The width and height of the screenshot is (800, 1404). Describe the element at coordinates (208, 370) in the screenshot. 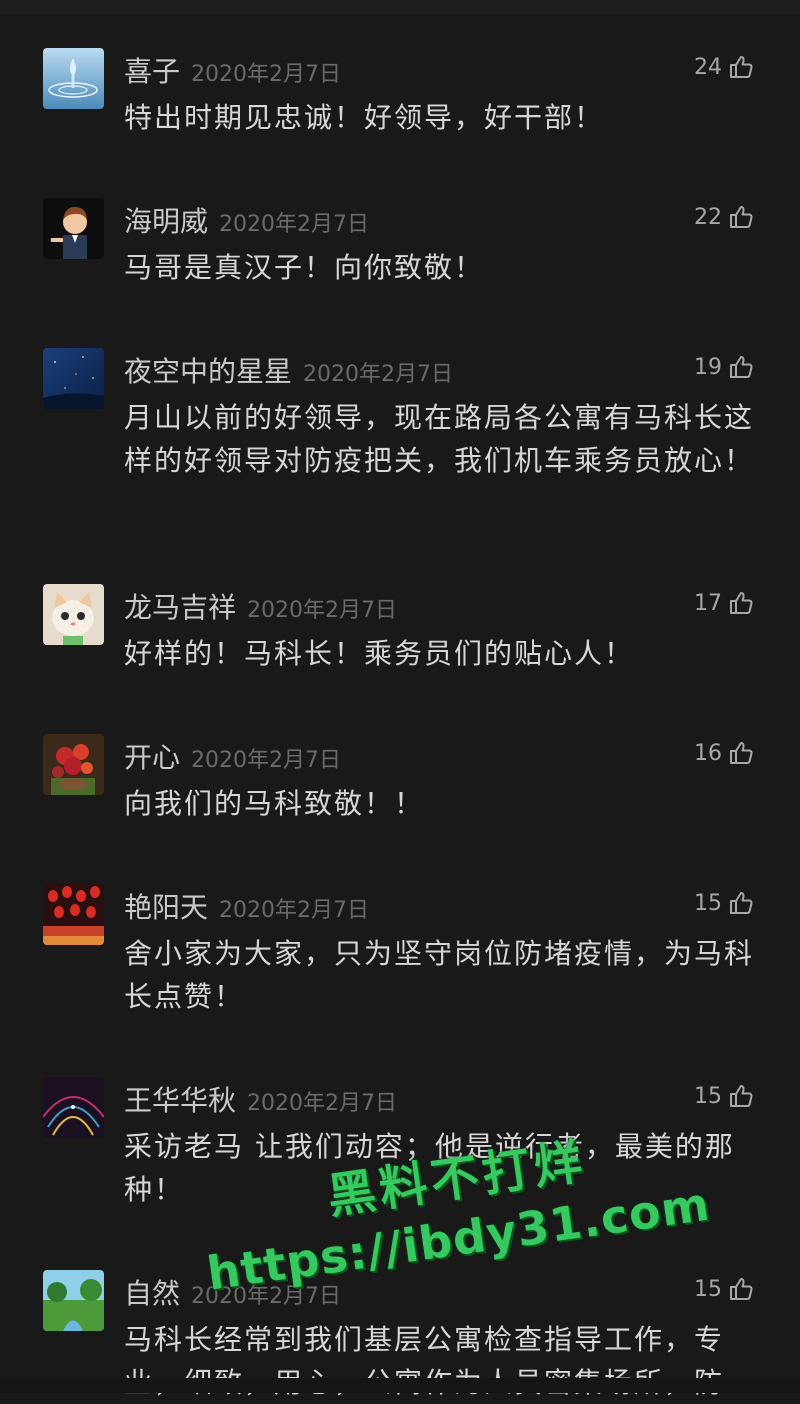

I see `commenter-name: 夜空中的星星` at that location.